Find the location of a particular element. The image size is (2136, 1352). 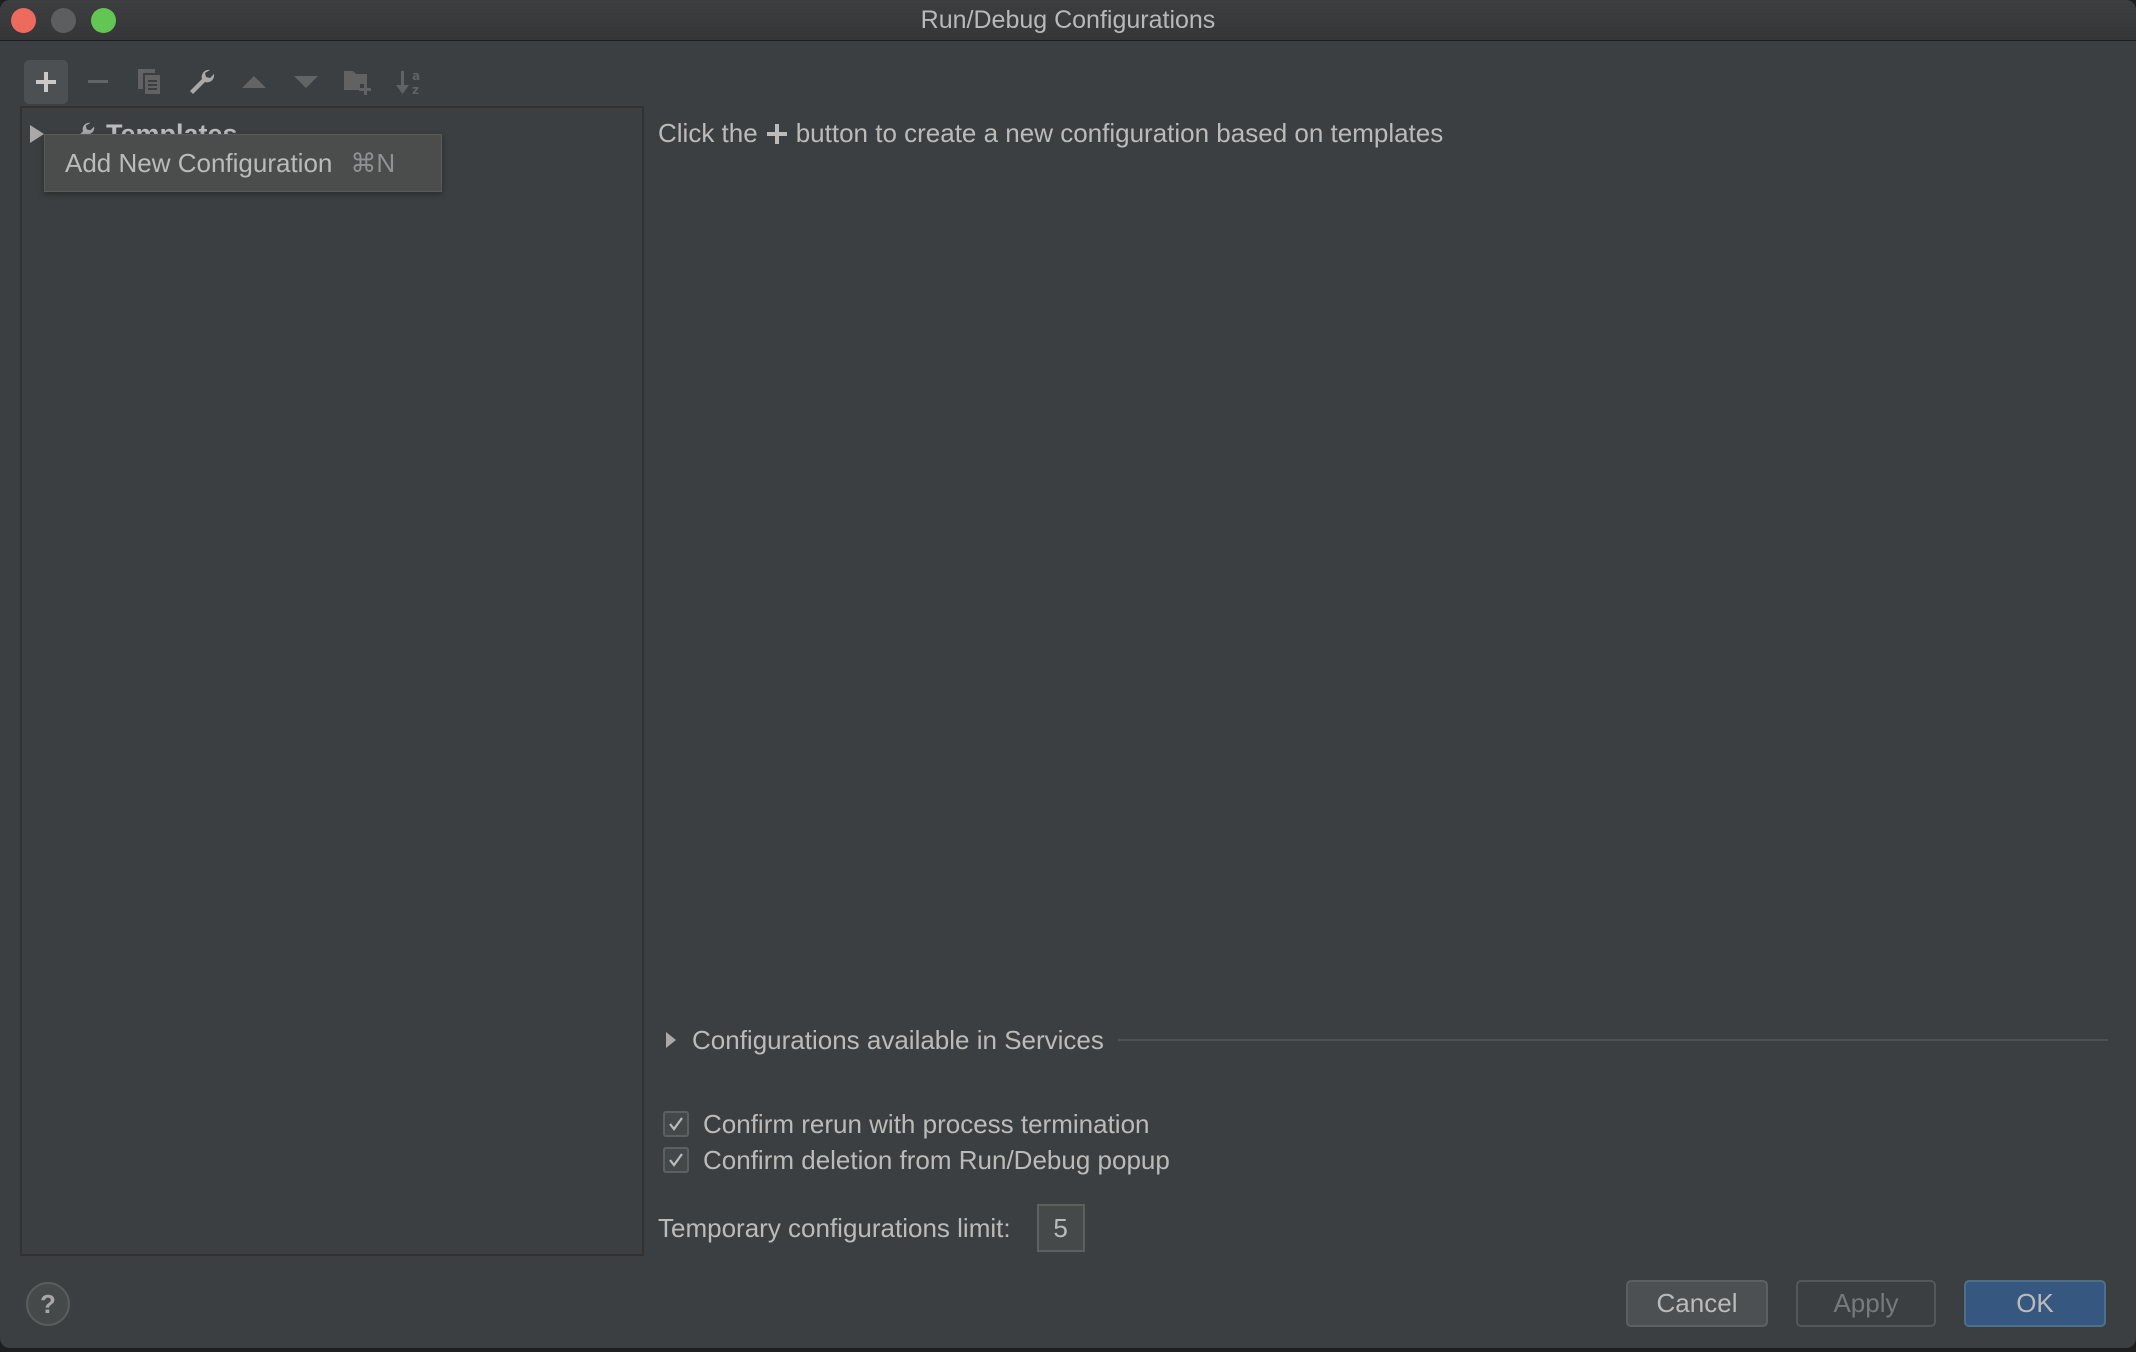

sort-configurations-button: az is located at coordinates (410, 82).